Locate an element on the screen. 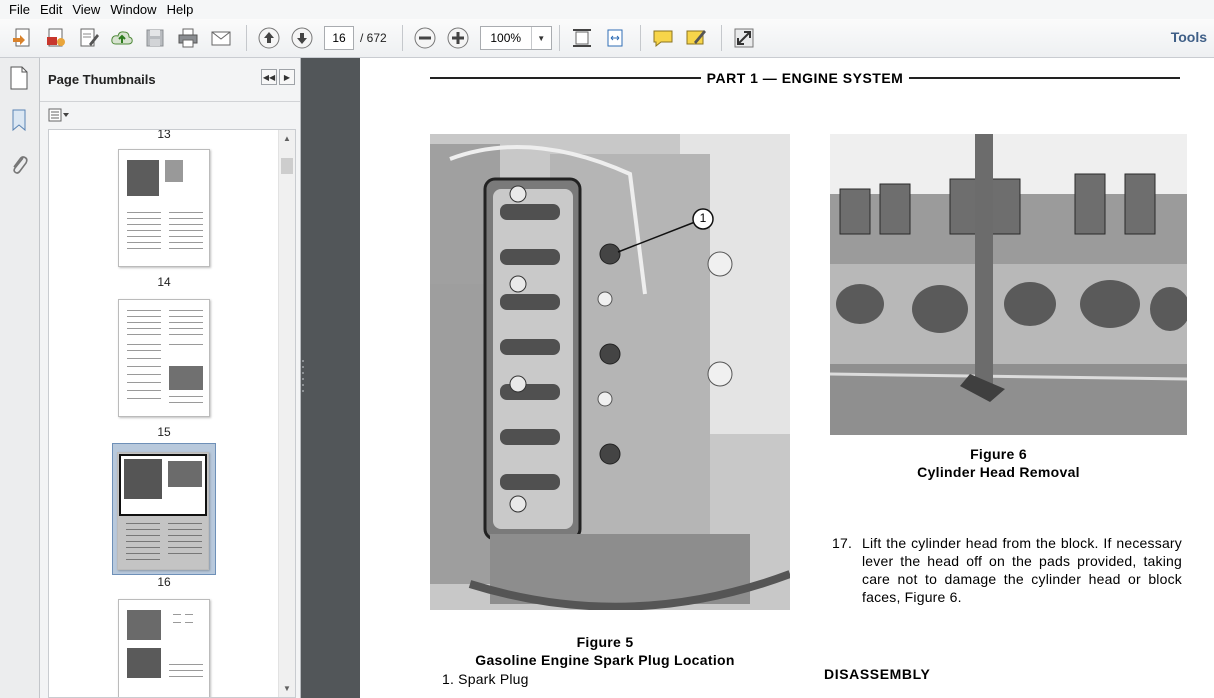 The image size is (1214, 698). thumbnail-page-number: 14 is located at coordinates (164, 282).